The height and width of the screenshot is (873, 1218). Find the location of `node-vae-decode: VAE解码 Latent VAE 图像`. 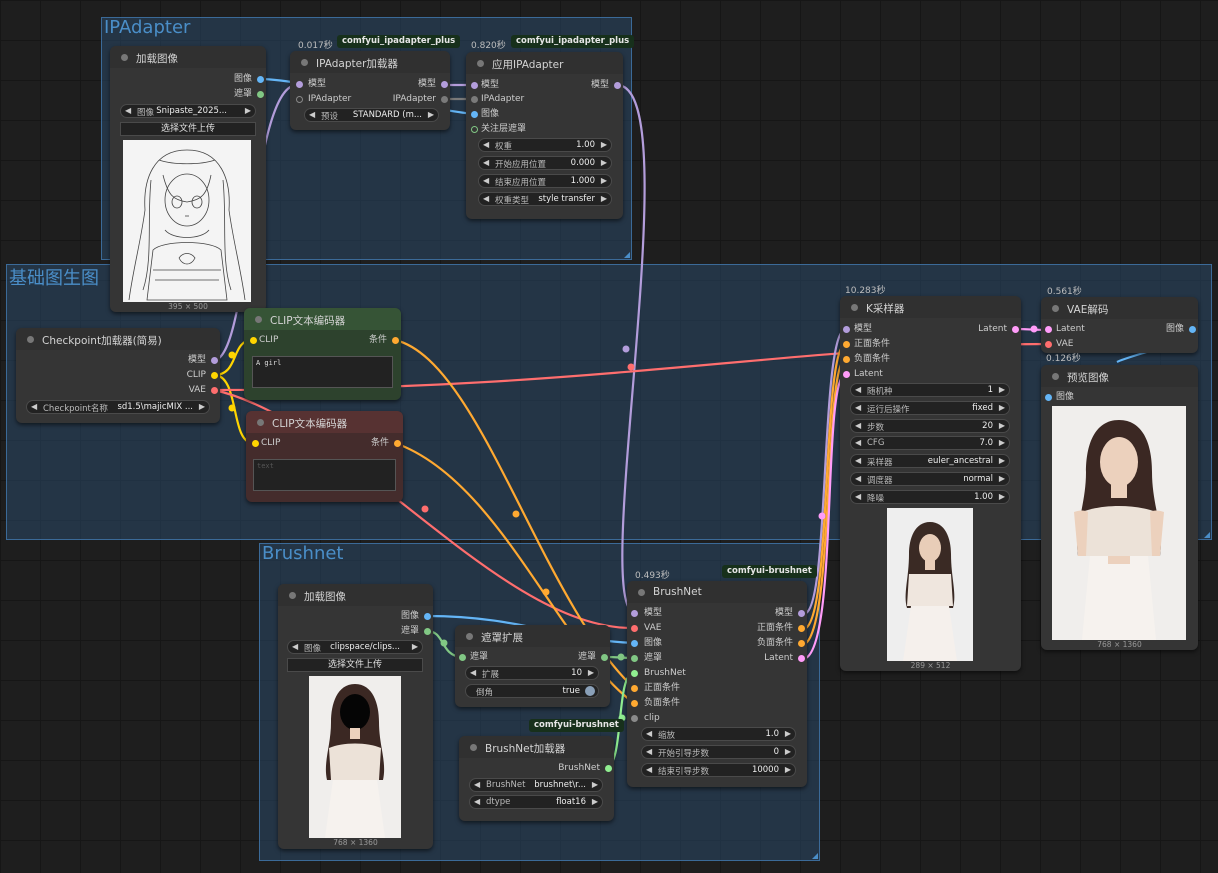

node-vae-decode: VAE解码 Latent VAE 图像 is located at coordinates (1119, 325).